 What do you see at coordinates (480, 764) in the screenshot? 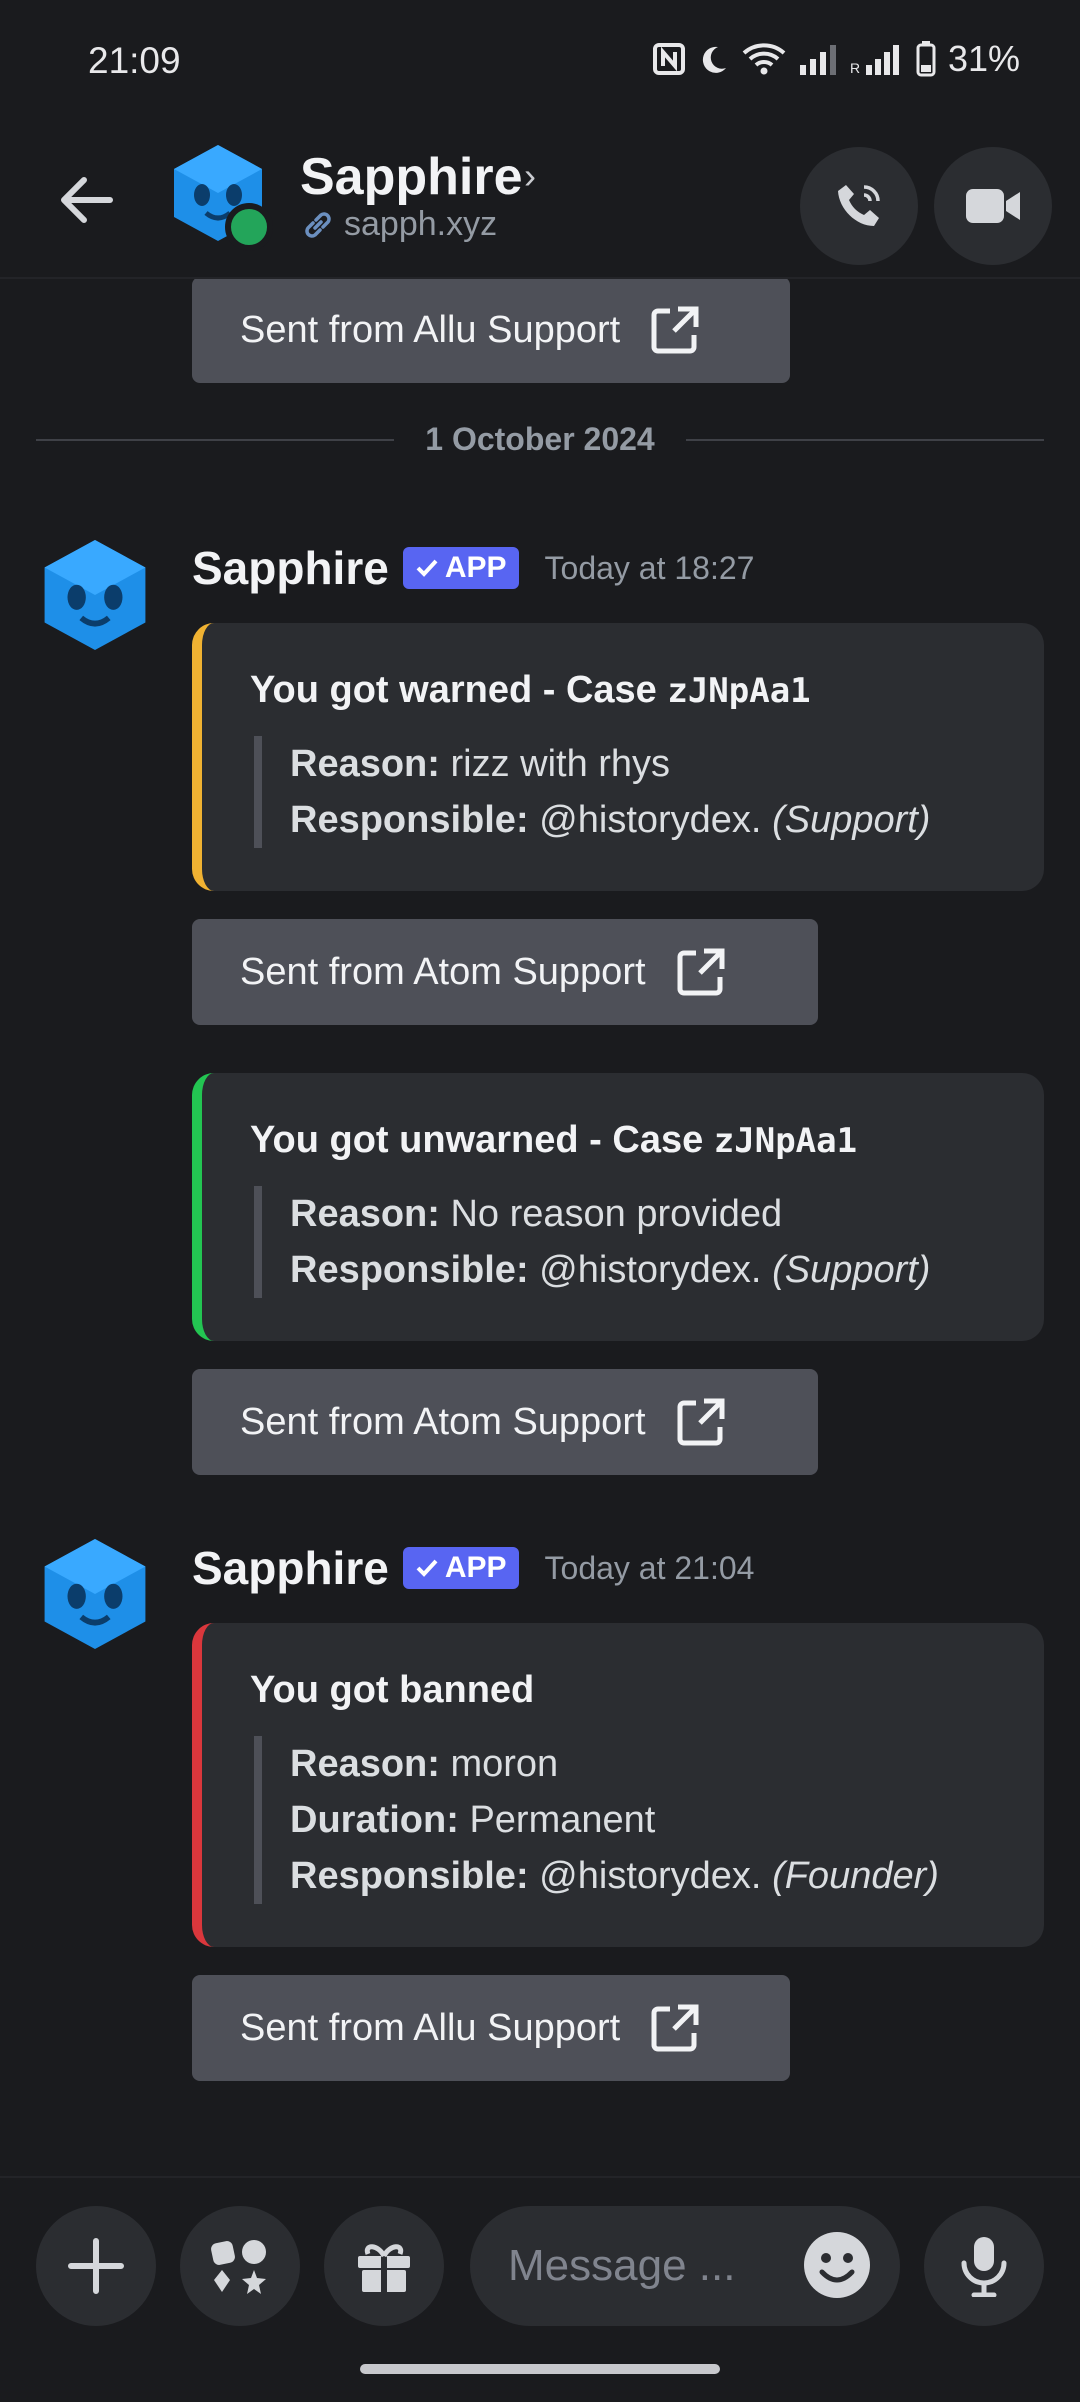
I see `embed-field-reason: Reason: rizz with rhys` at bounding box center [480, 764].